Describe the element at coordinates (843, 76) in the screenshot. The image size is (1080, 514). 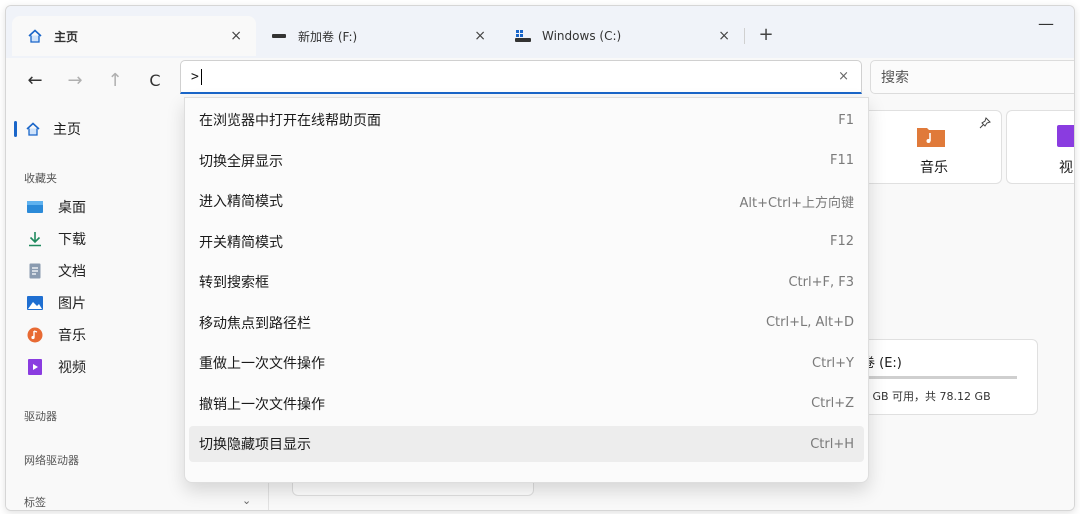
I see `clear-address-button: ×` at that location.